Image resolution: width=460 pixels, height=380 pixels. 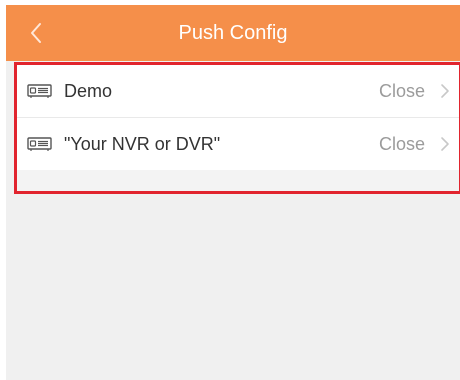 I want to click on device-name: "Your NVR or DVR", so click(x=142, y=143).